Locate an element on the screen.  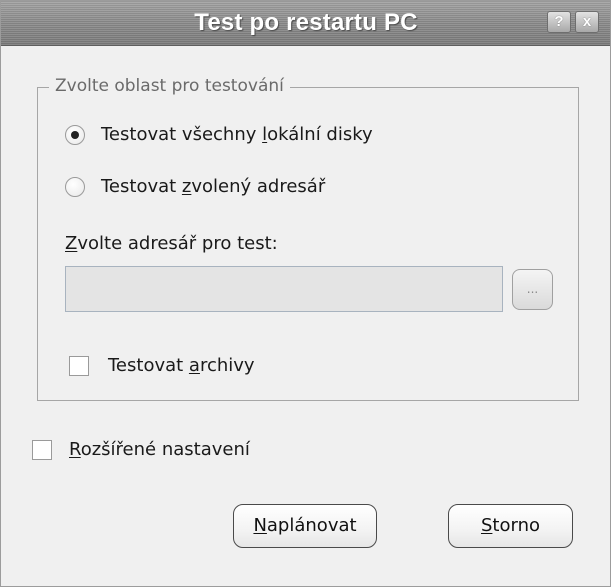
title-bar: Test po restartu PC ? x is located at coordinates (305, 23).